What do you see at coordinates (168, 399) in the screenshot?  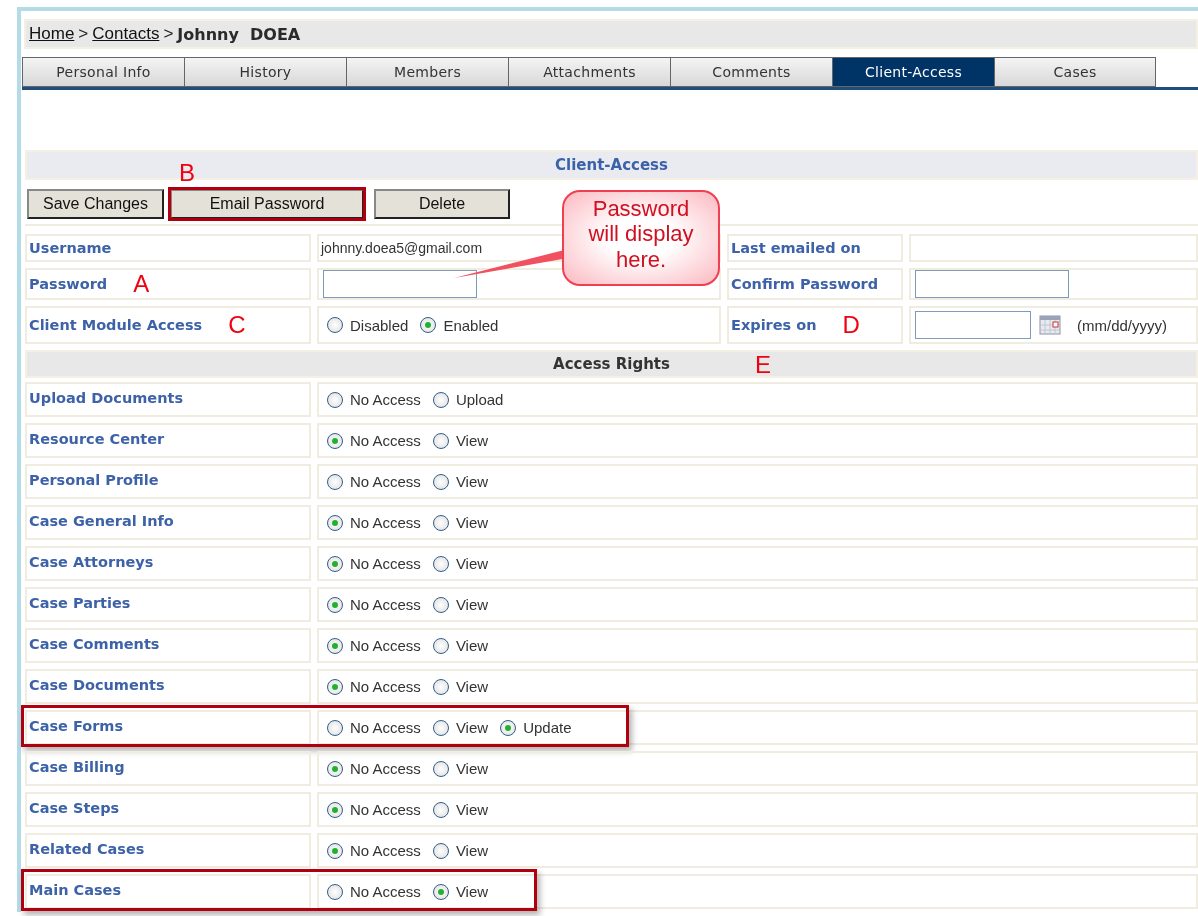 I see `permission-label: Upload Documents` at bounding box center [168, 399].